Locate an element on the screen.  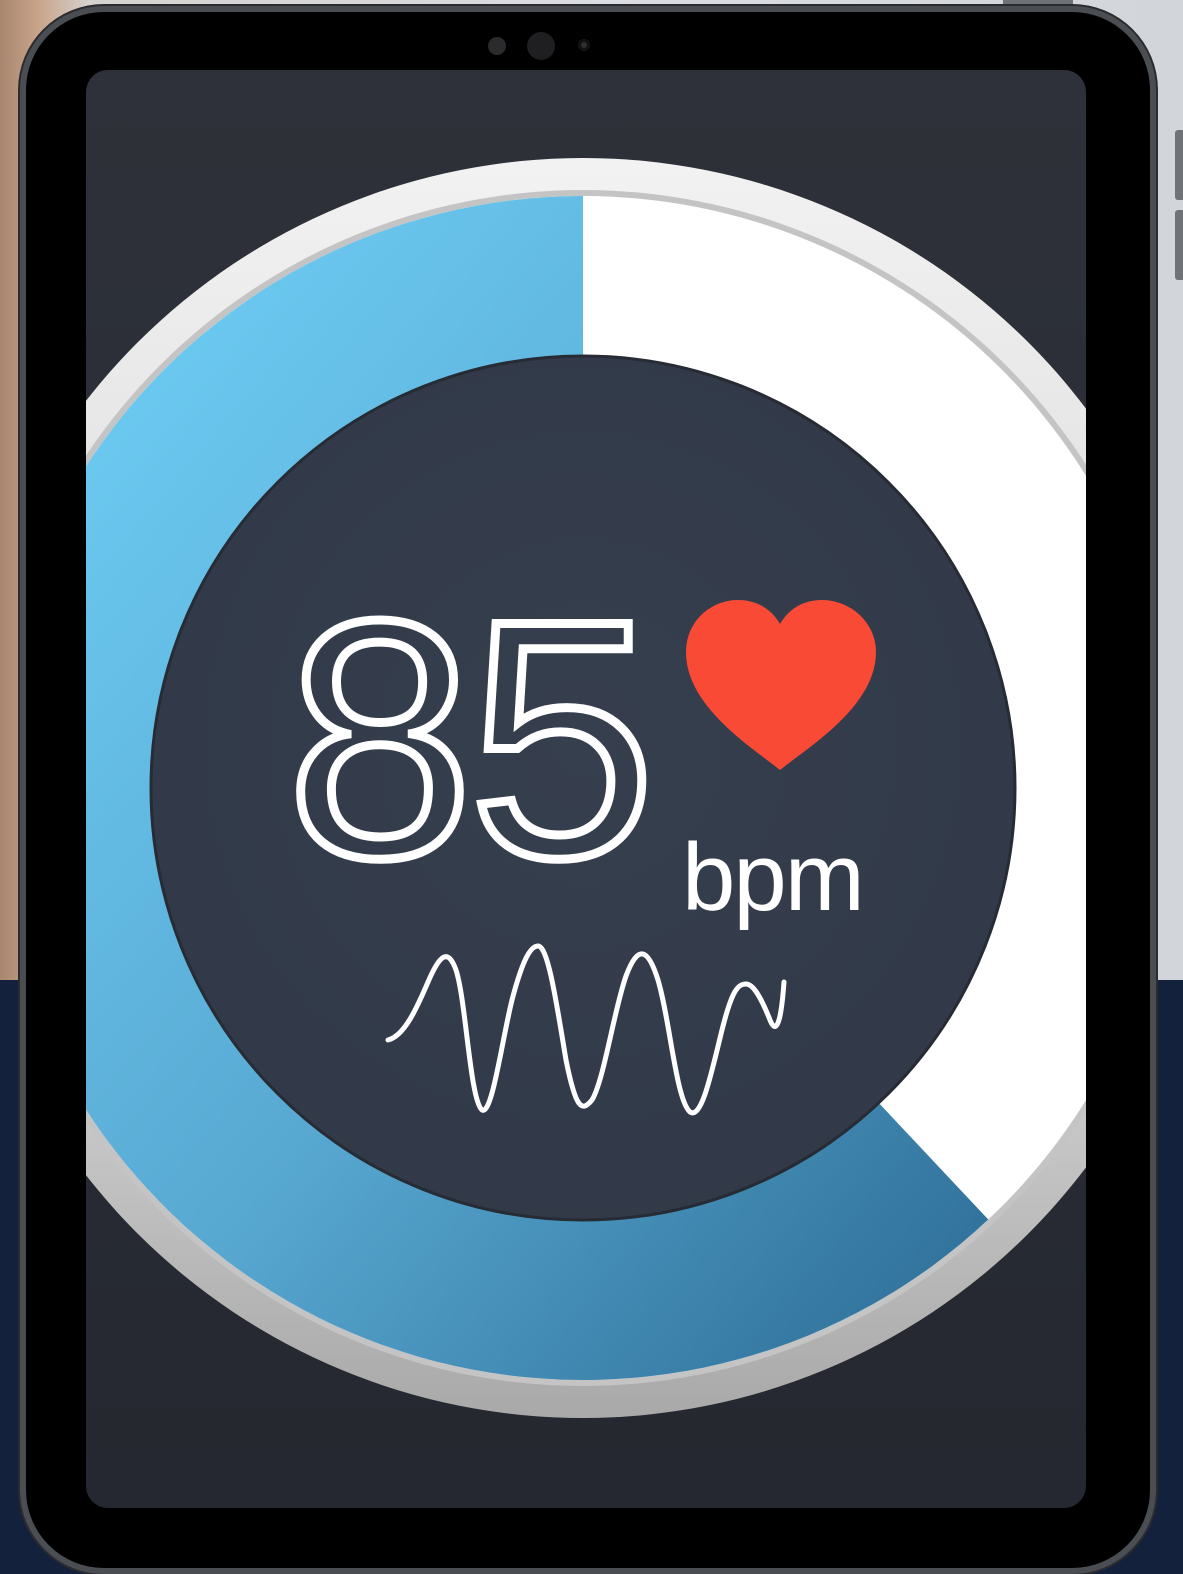
bpm-value: 85 is located at coordinates (471, 739).